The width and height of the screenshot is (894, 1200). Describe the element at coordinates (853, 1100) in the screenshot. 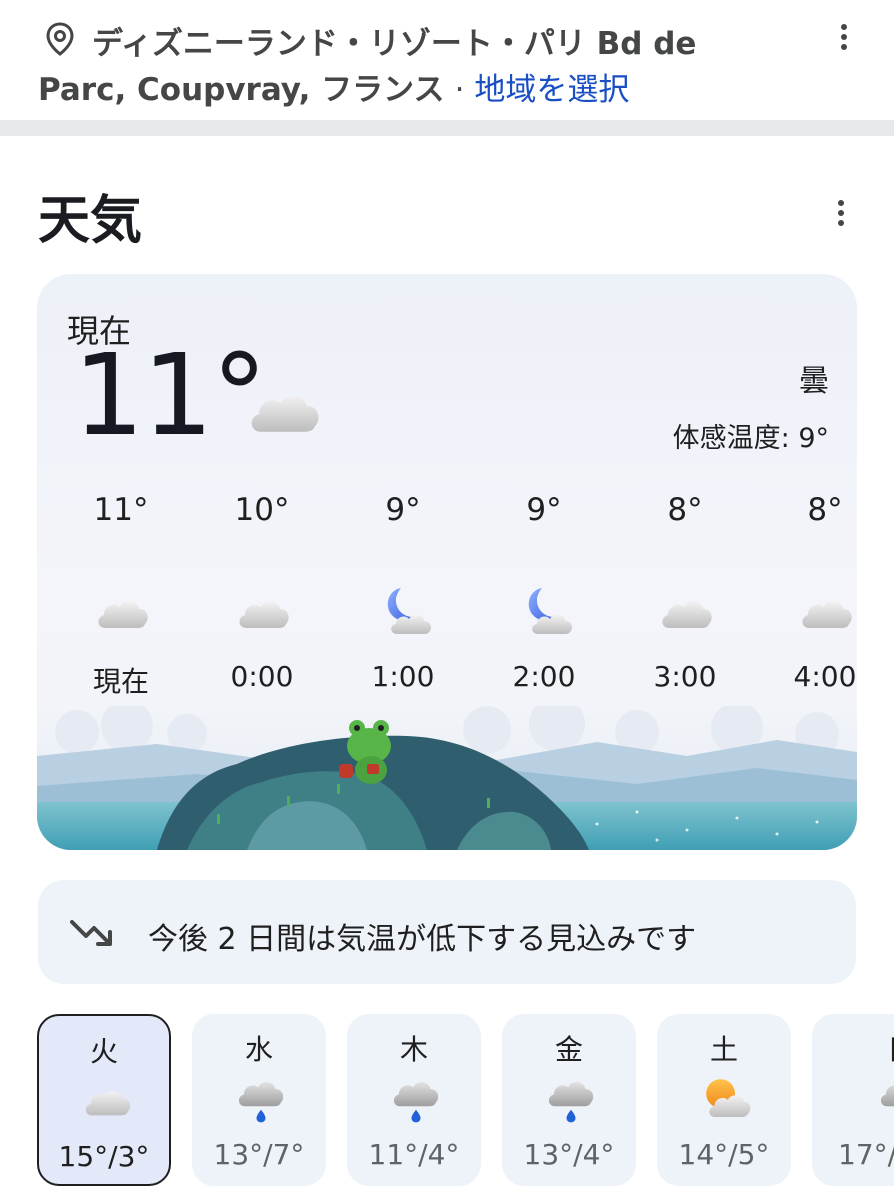

I see `daily-item: 日 17°/` at that location.